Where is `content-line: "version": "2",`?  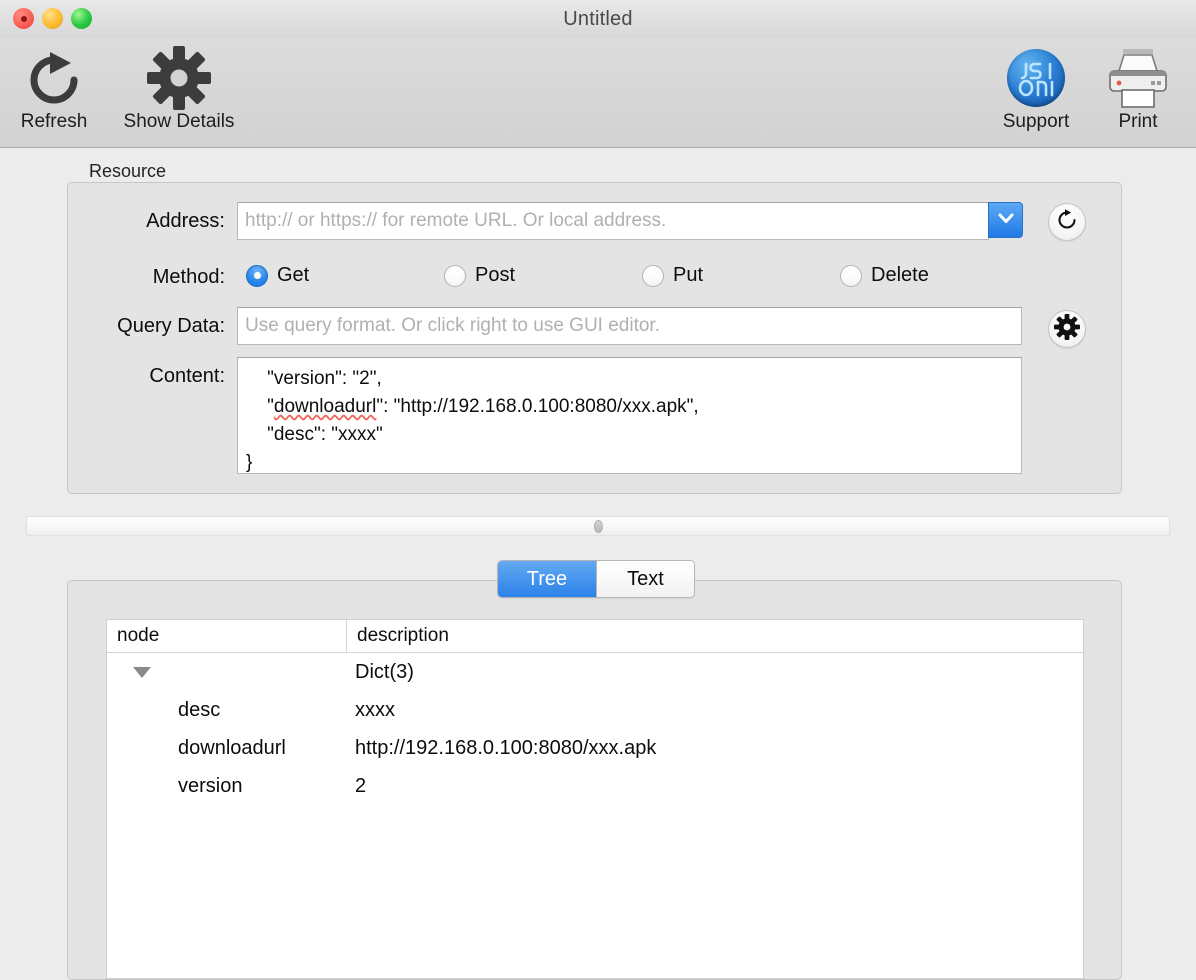
content-line: "version": "2", is located at coordinates (314, 378).